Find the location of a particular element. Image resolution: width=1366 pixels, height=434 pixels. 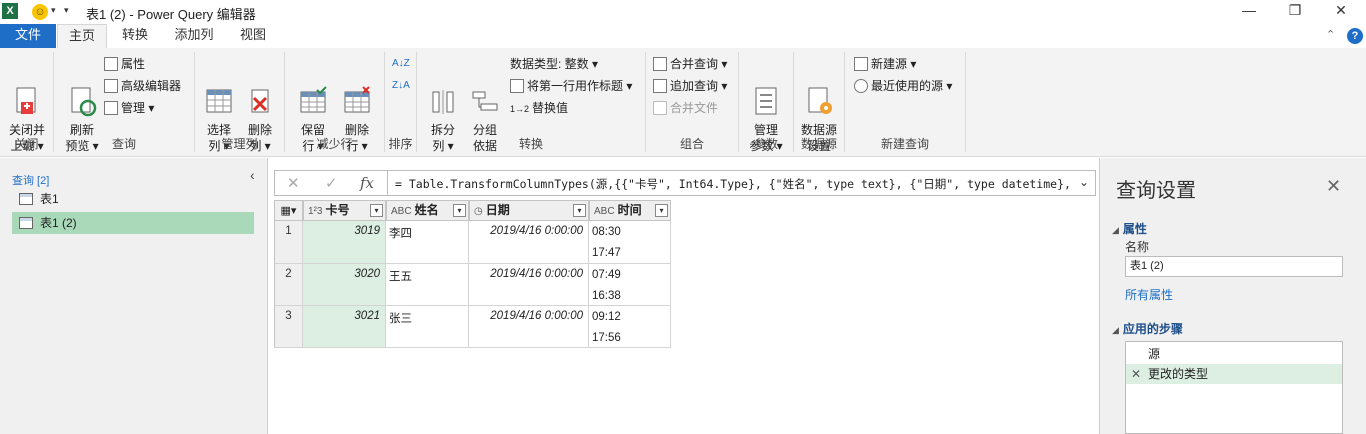

choose-columns-icon is located at coordinates (219, 102).